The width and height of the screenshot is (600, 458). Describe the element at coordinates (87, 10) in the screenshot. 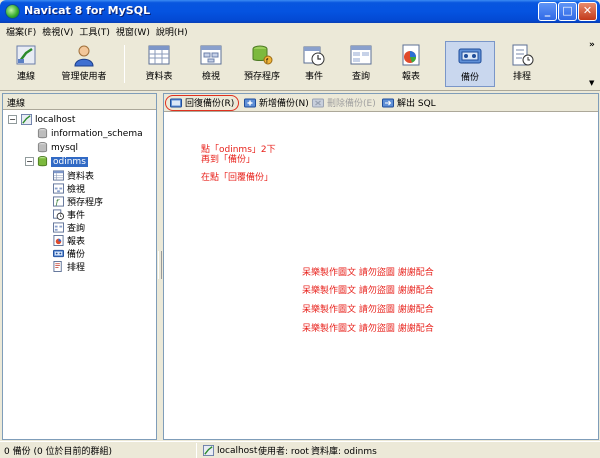

I see `window-title: Navicat 8 for MySQL` at that location.